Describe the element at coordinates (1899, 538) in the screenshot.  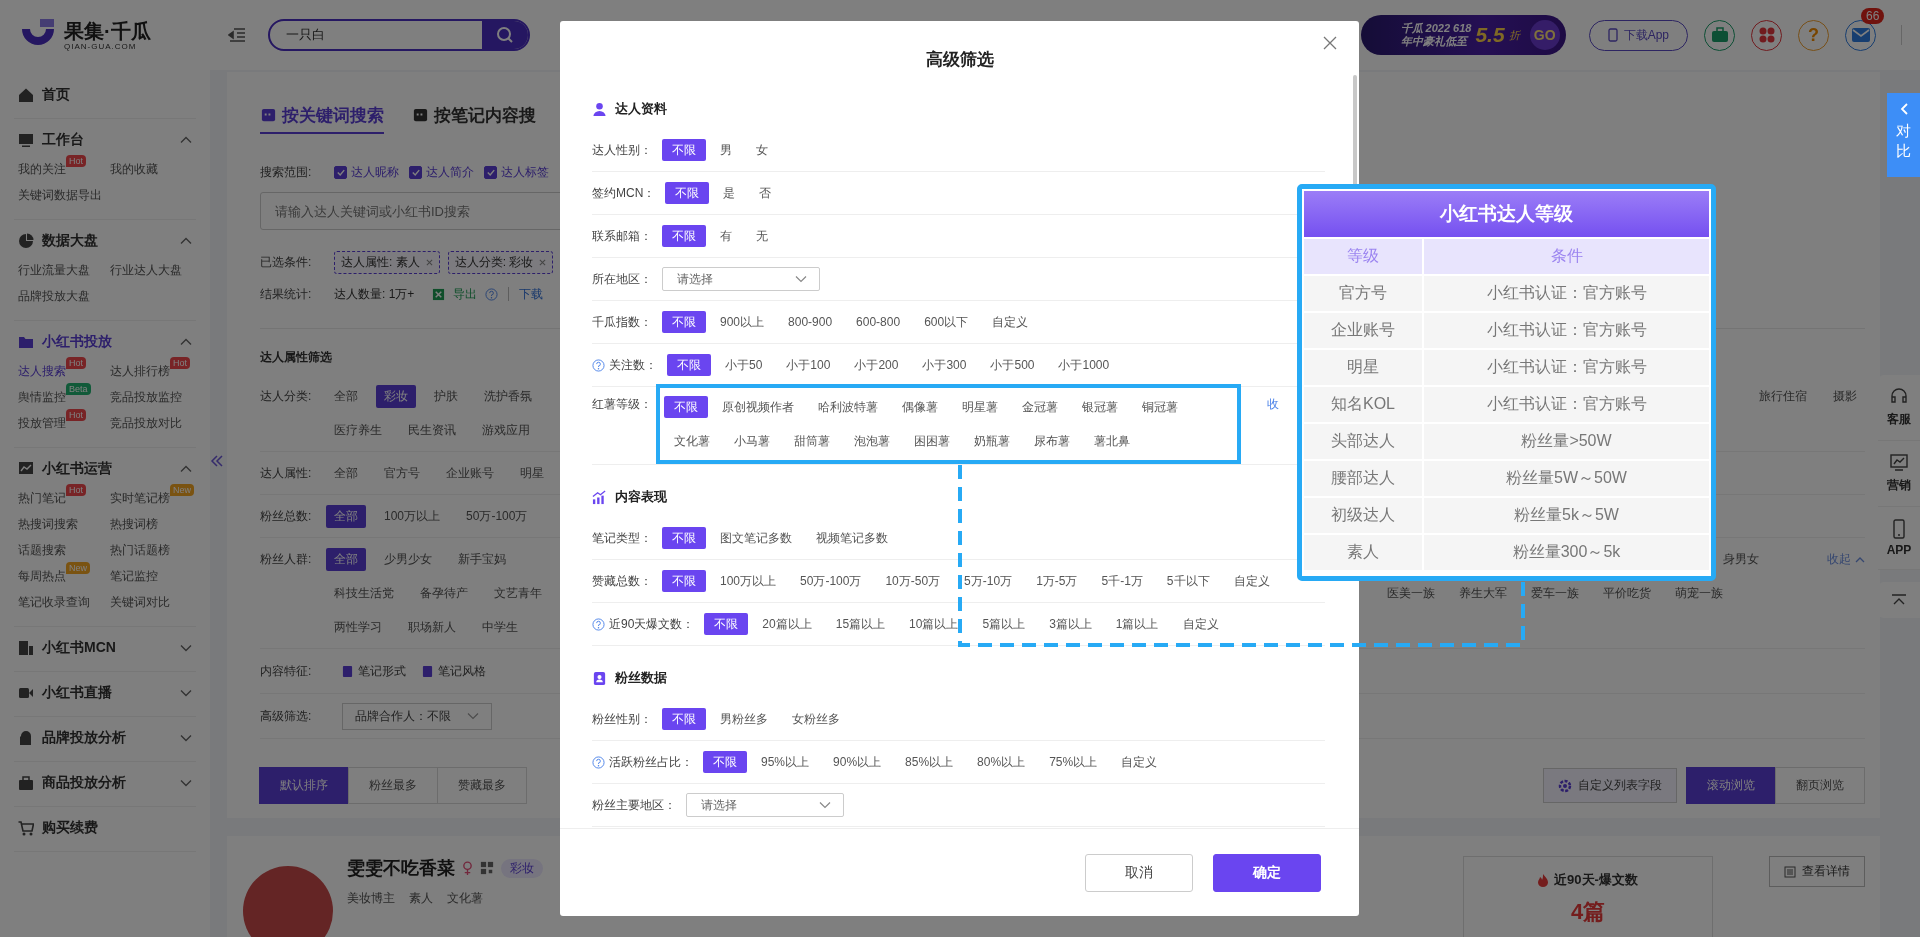
I see `side-tool-button: APP` at that location.